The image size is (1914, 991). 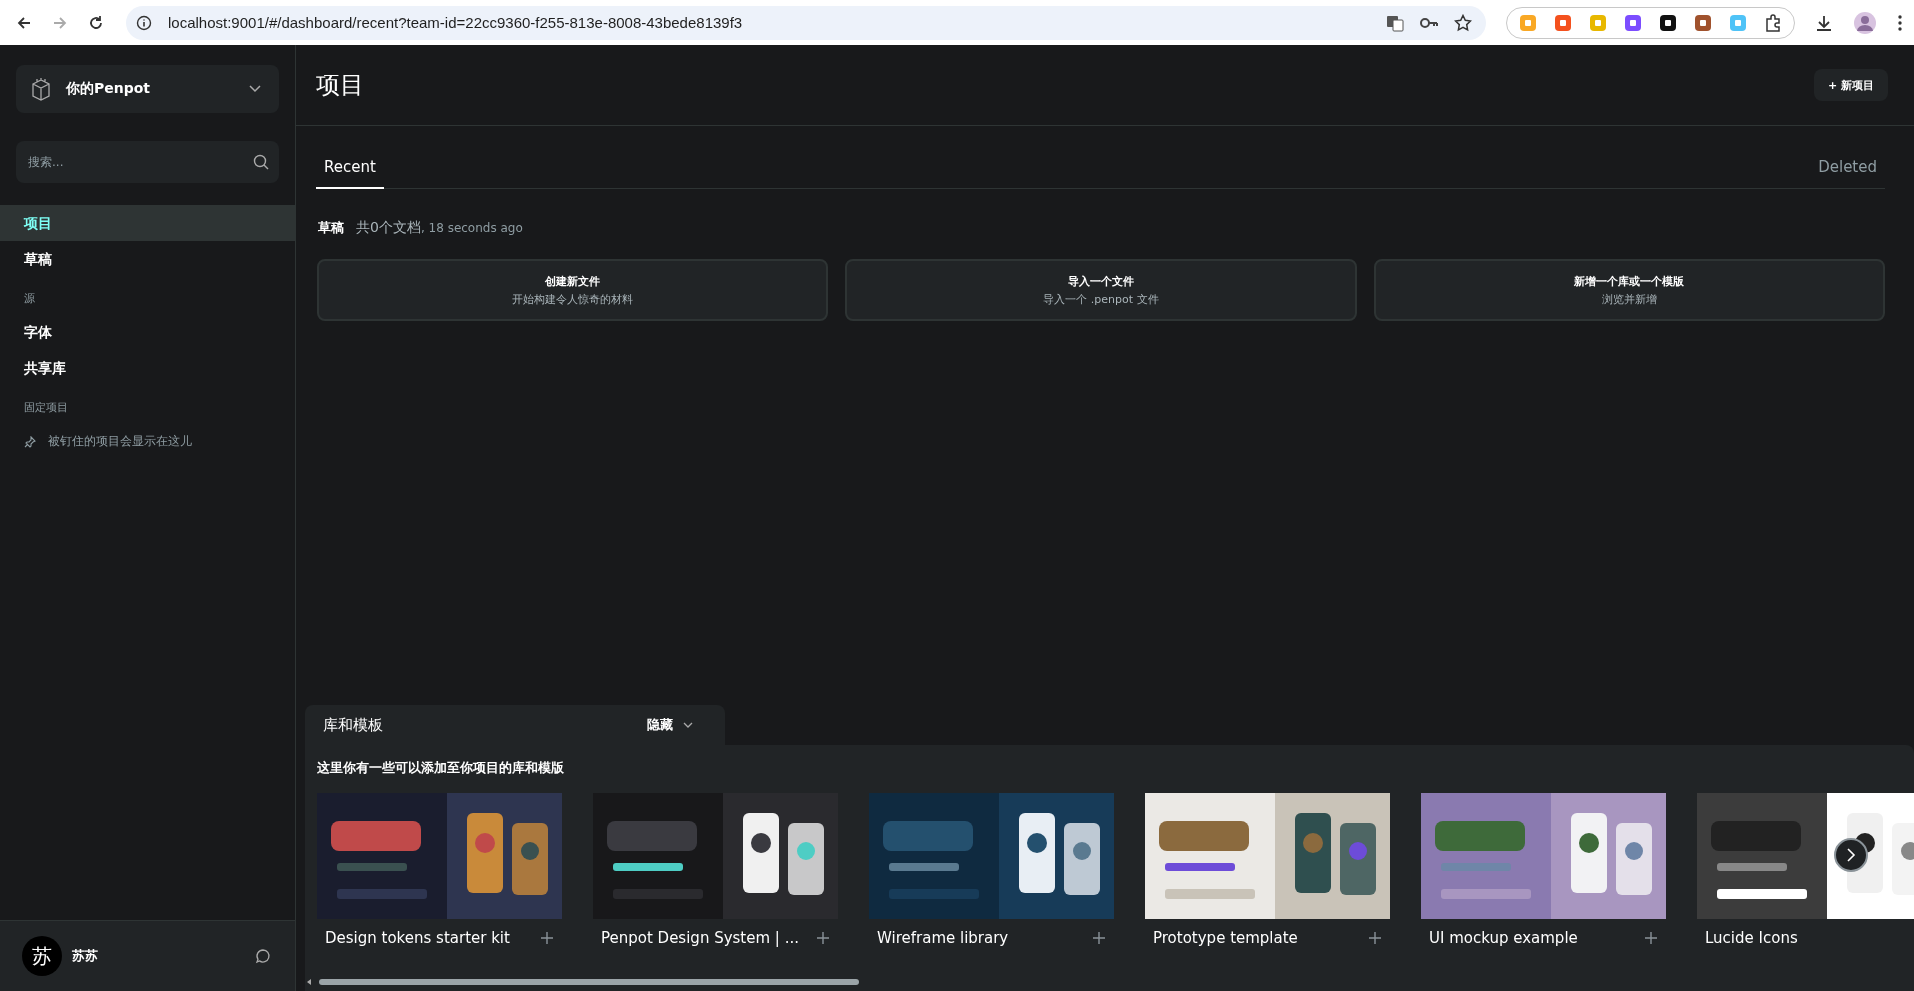 What do you see at coordinates (120, 441) in the screenshot?
I see `pinned-hint: 被钉住的项目会显示在这儿` at bounding box center [120, 441].